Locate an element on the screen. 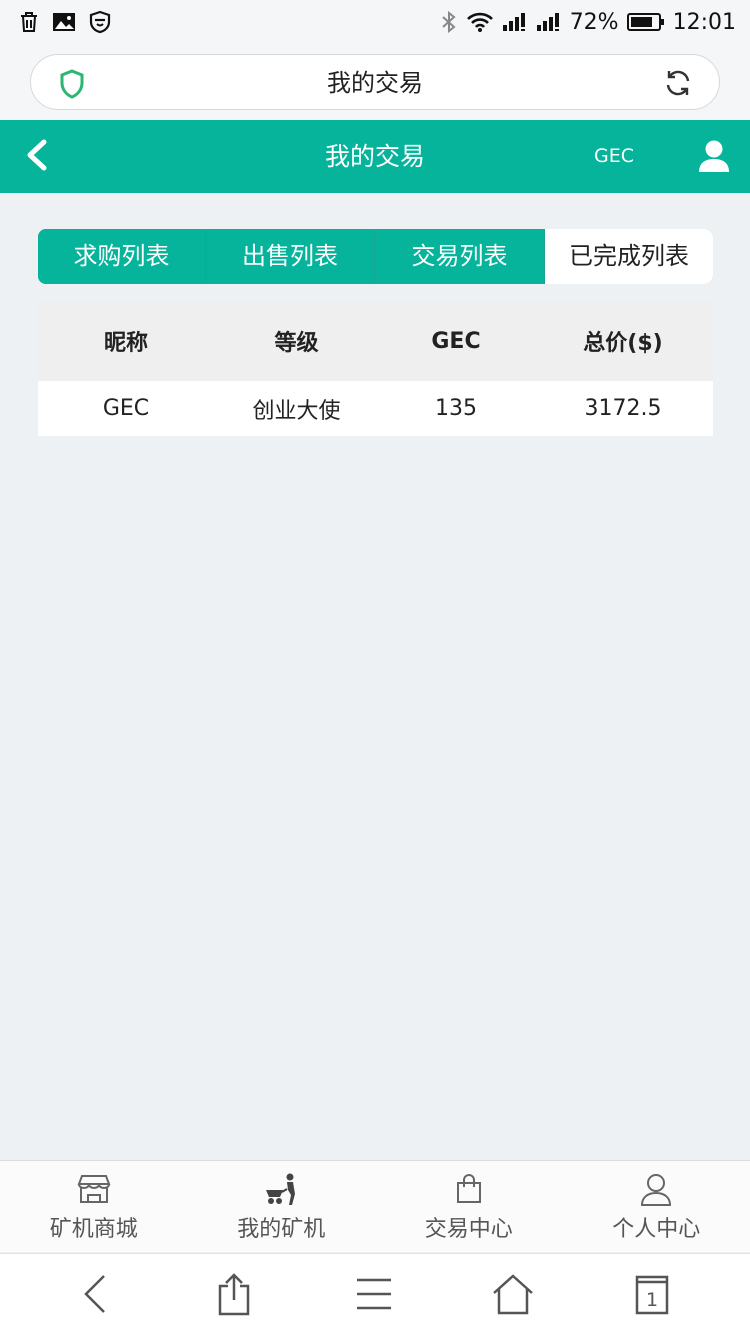 Image resolution: width=750 pixels, height=1333 pixels. tabs-count-icon: 1 is located at coordinates (652, 1294).